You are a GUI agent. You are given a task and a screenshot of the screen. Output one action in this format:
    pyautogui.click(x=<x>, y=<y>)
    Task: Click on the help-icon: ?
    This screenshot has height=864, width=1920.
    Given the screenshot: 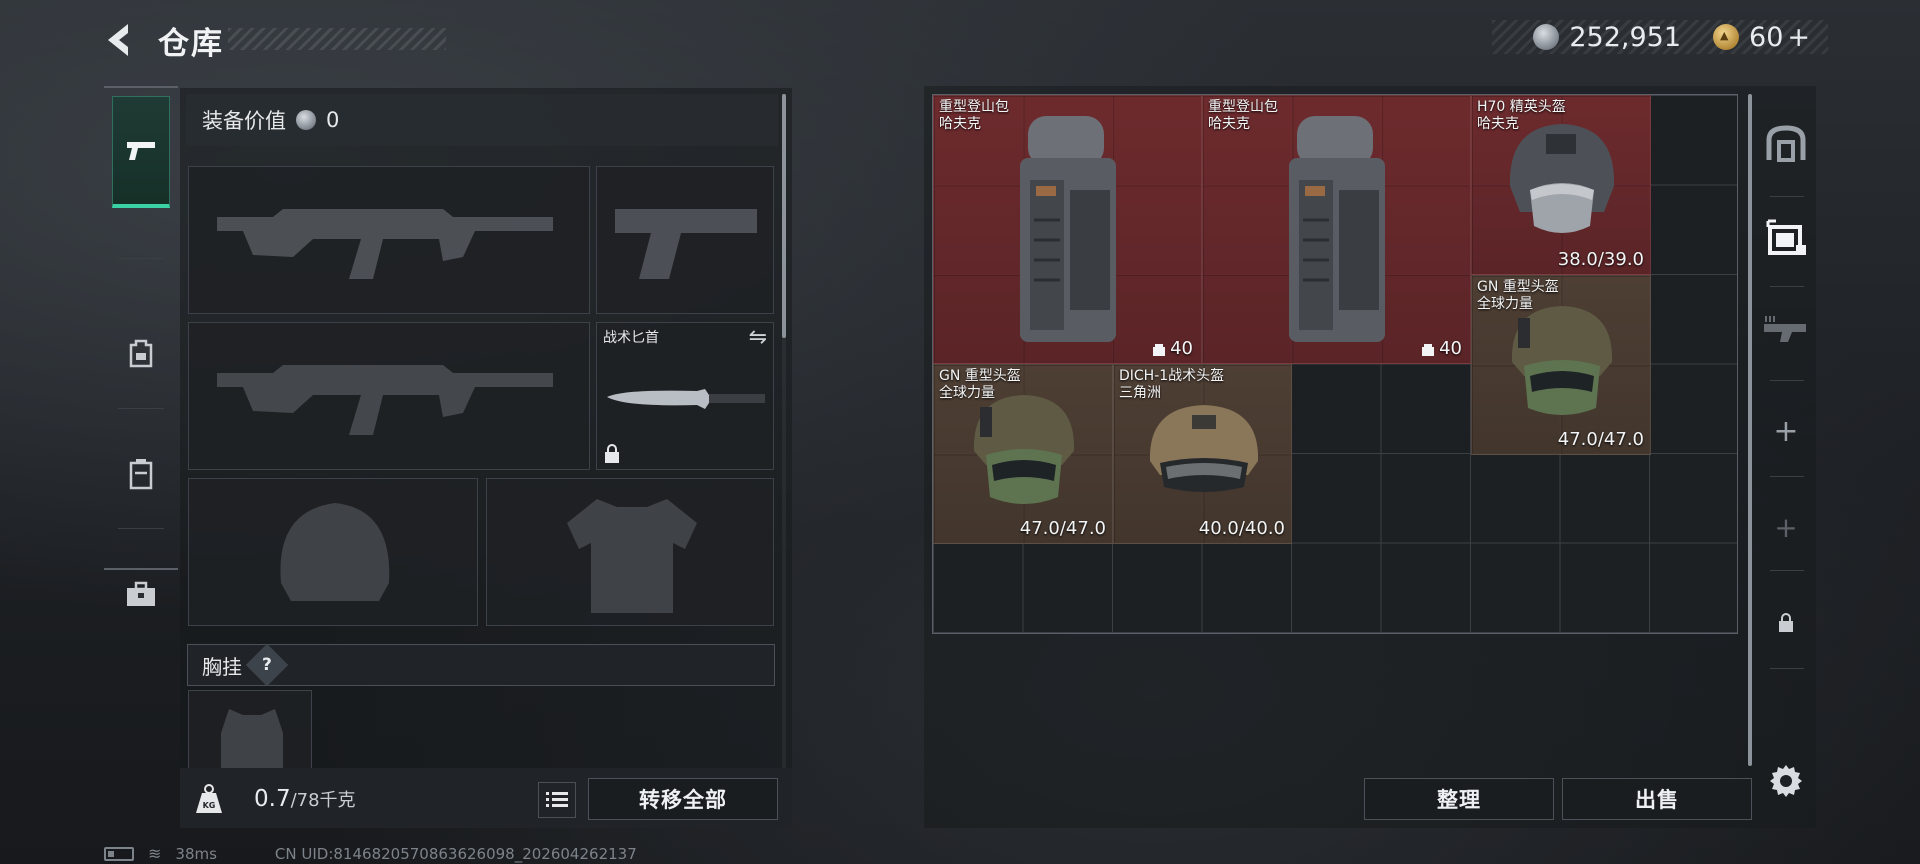 What is the action you would take?
    pyautogui.click(x=267, y=665)
    